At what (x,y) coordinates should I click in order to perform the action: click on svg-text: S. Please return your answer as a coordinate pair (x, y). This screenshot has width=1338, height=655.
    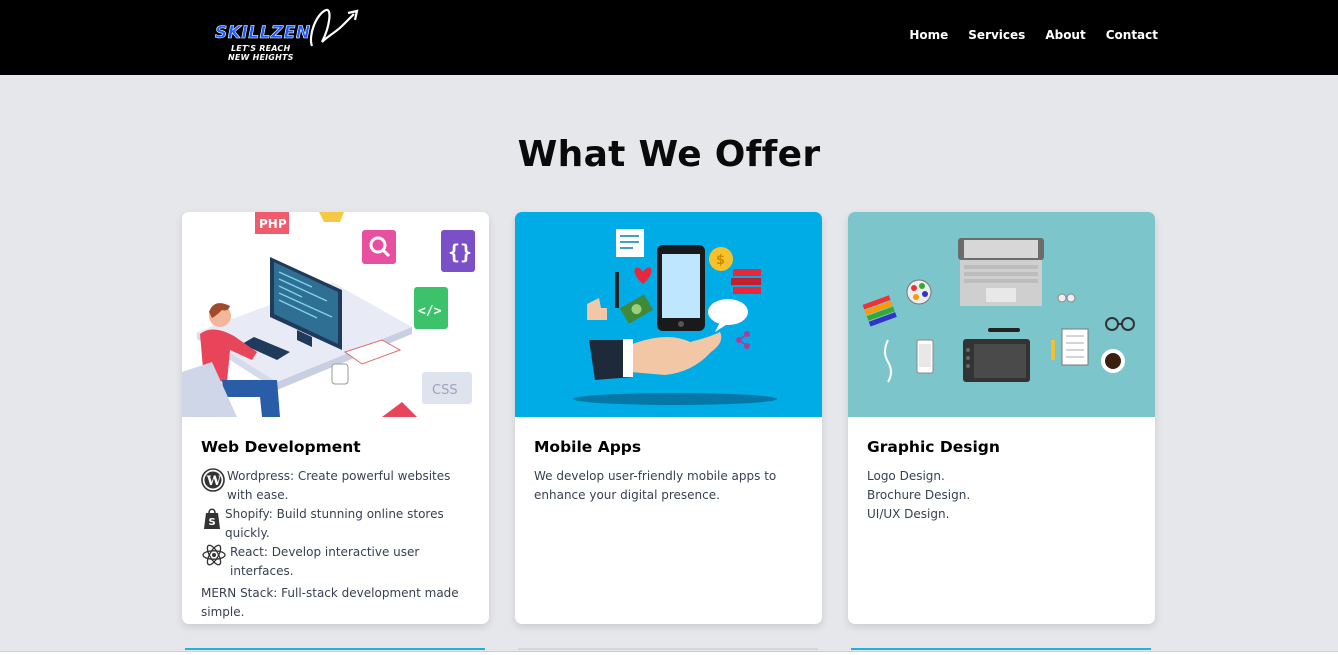
    Looking at the image, I should click on (212, 522).